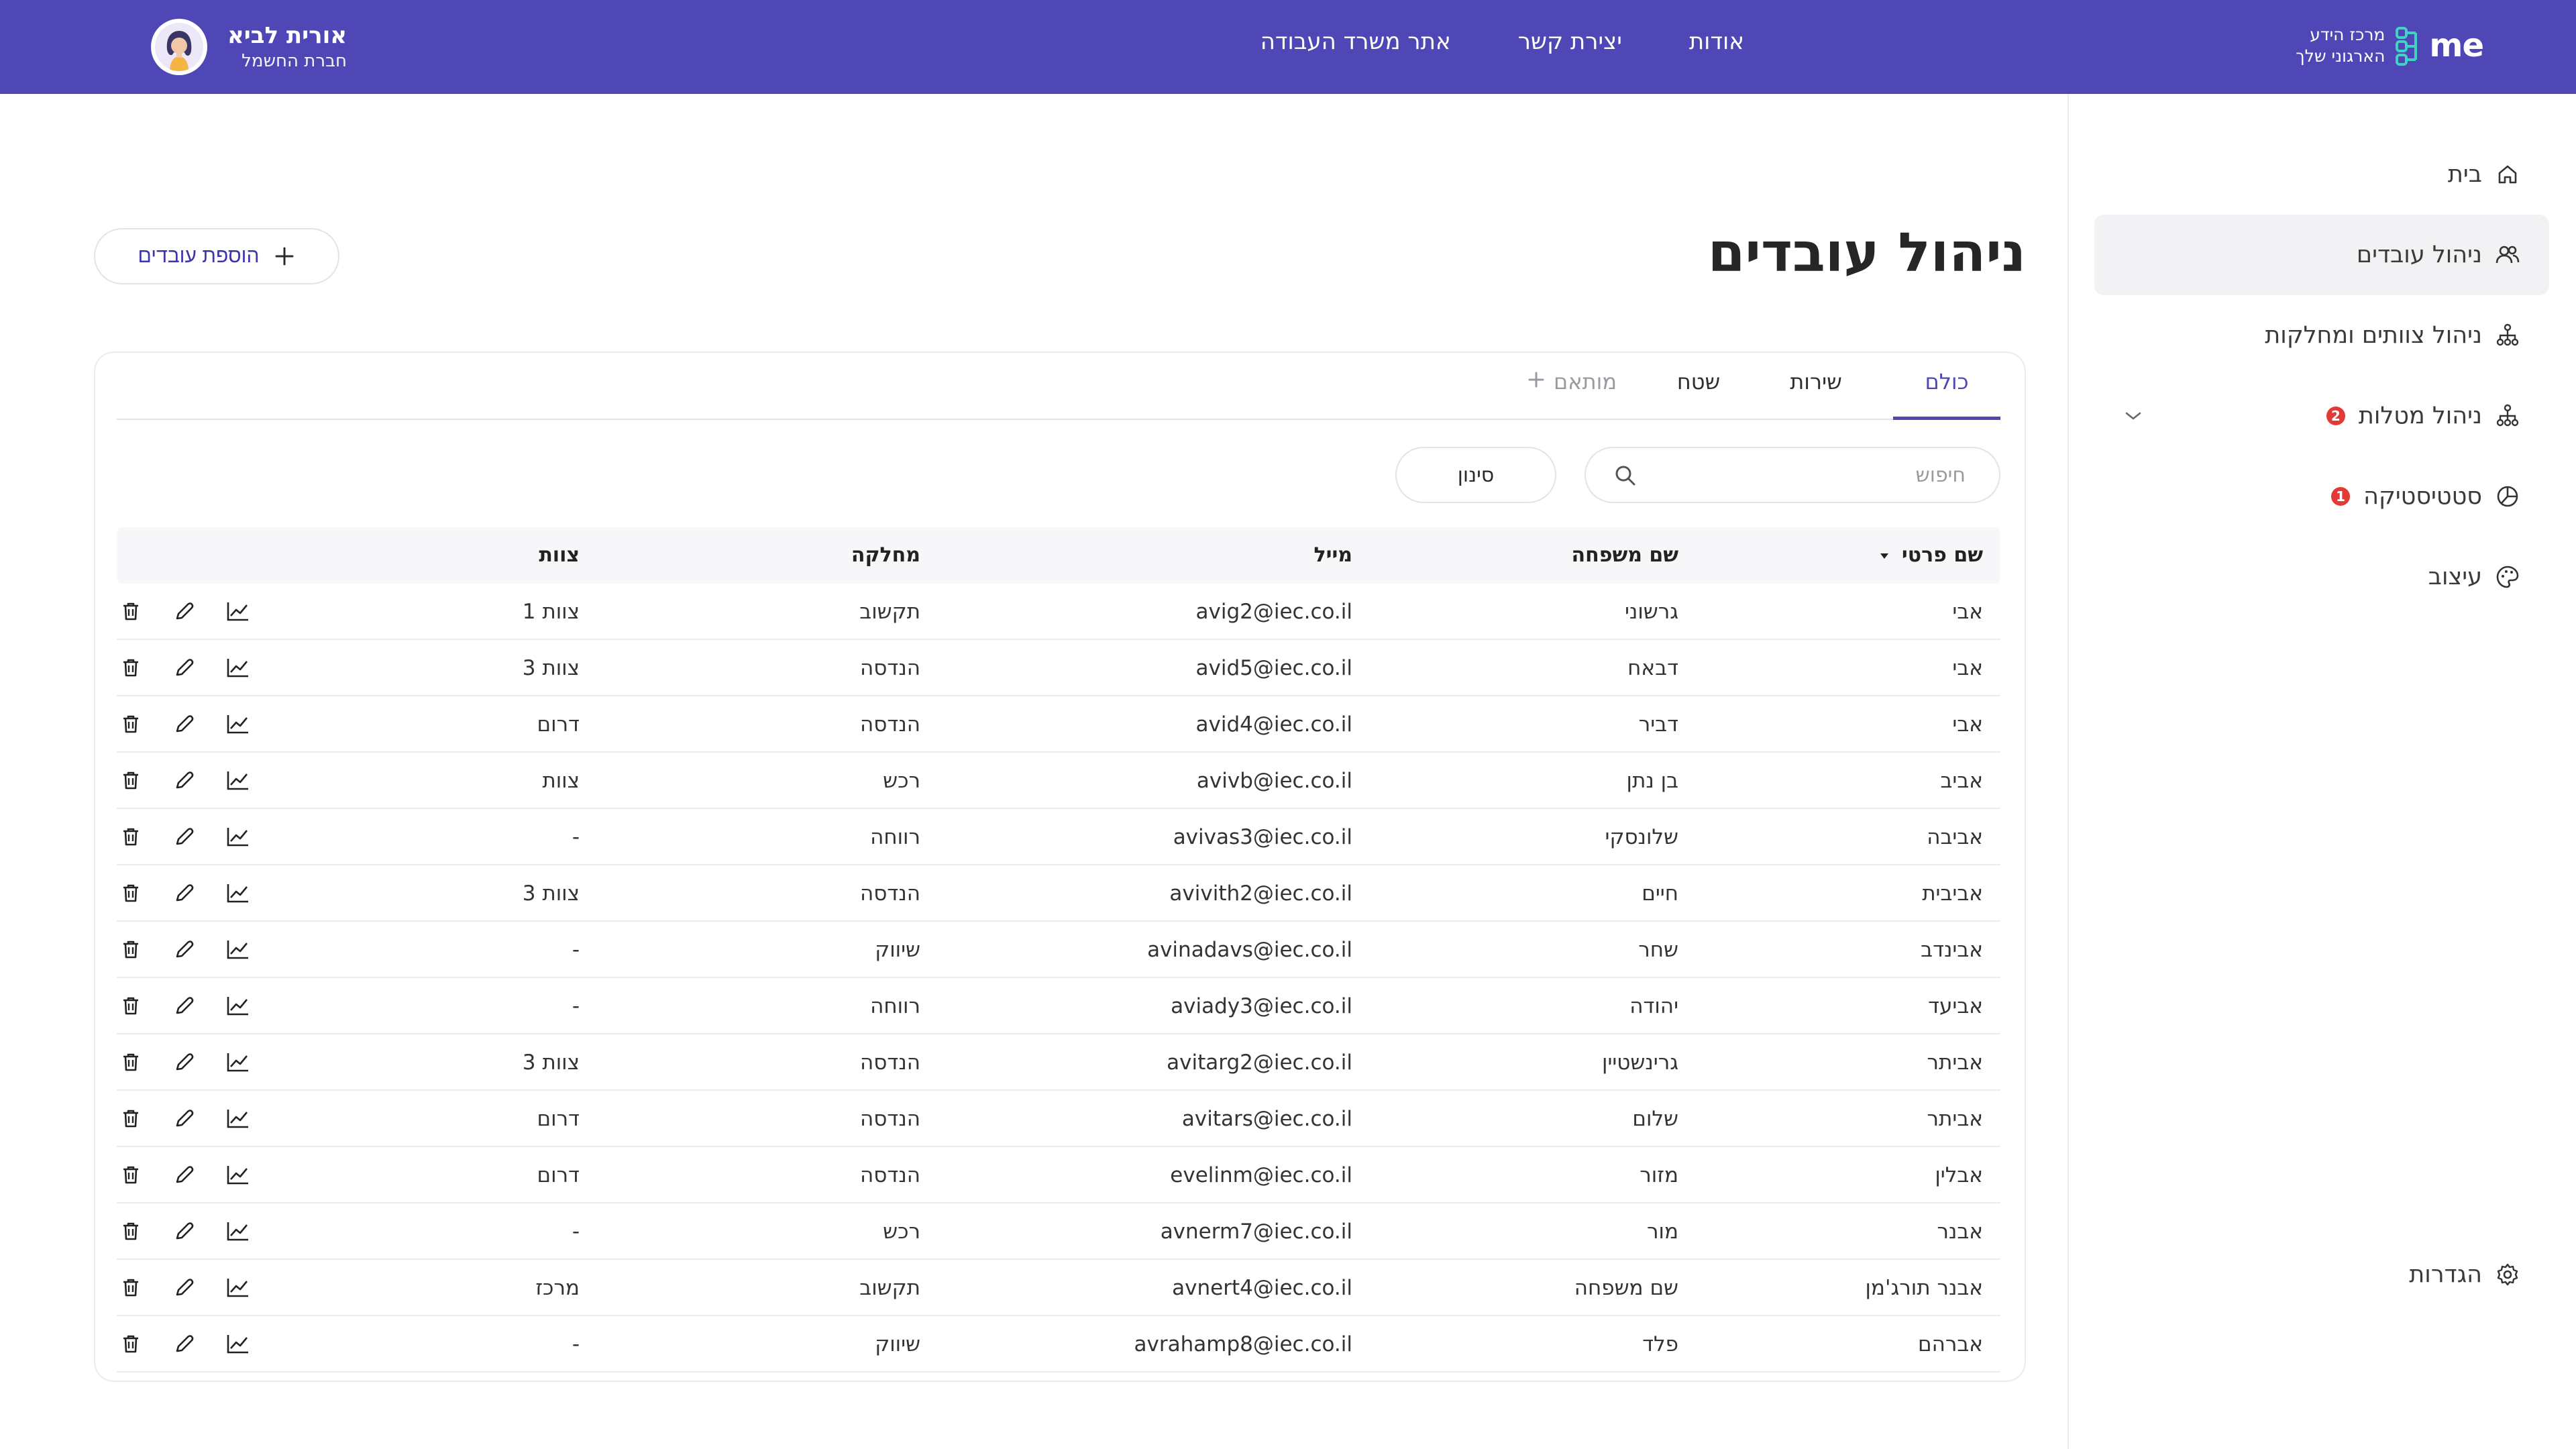 This screenshot has width=2576, height=1449. I want to click on cell-first-name: אבנר תורג'מן, so click(1924, 1288).